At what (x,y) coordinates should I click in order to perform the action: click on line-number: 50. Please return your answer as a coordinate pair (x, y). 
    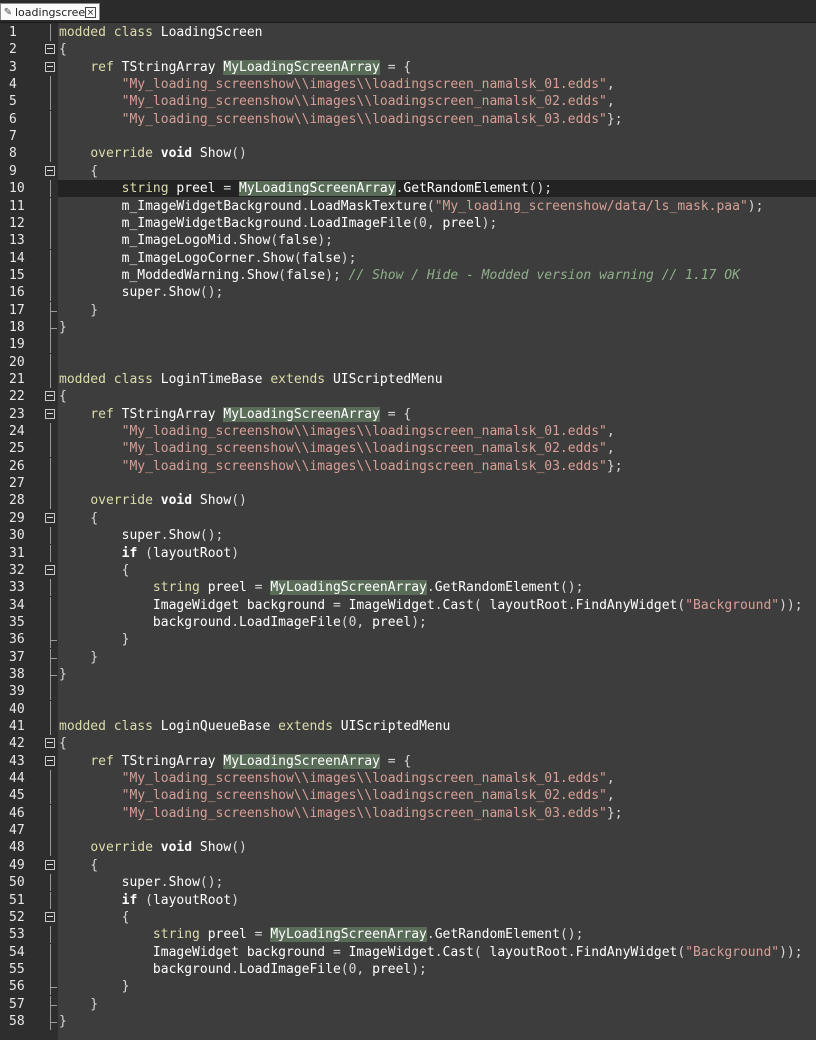
    Looking at the image, I should click on (17, 883).